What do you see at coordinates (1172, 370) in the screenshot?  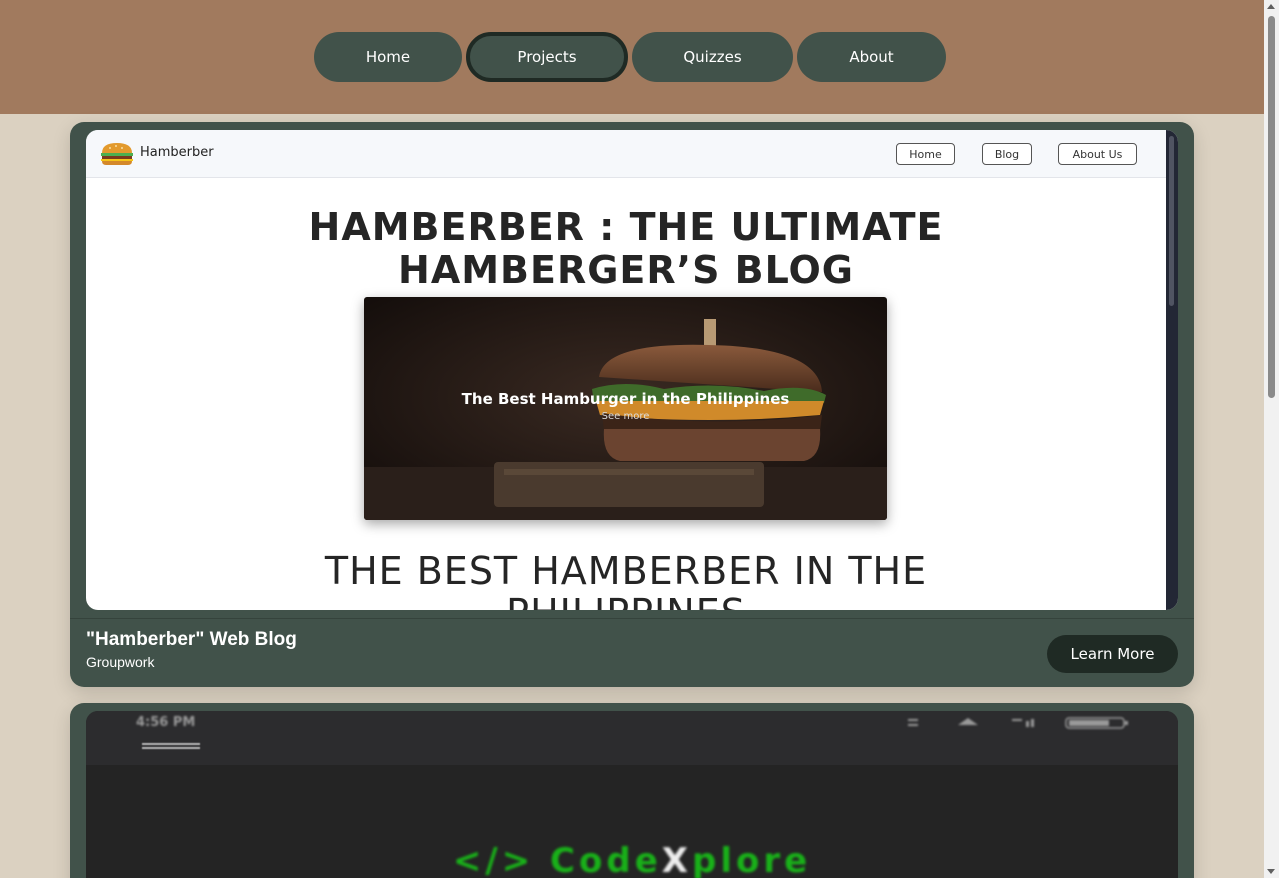 I see `preview-scrollbar` at bounding box center [1172, 370].